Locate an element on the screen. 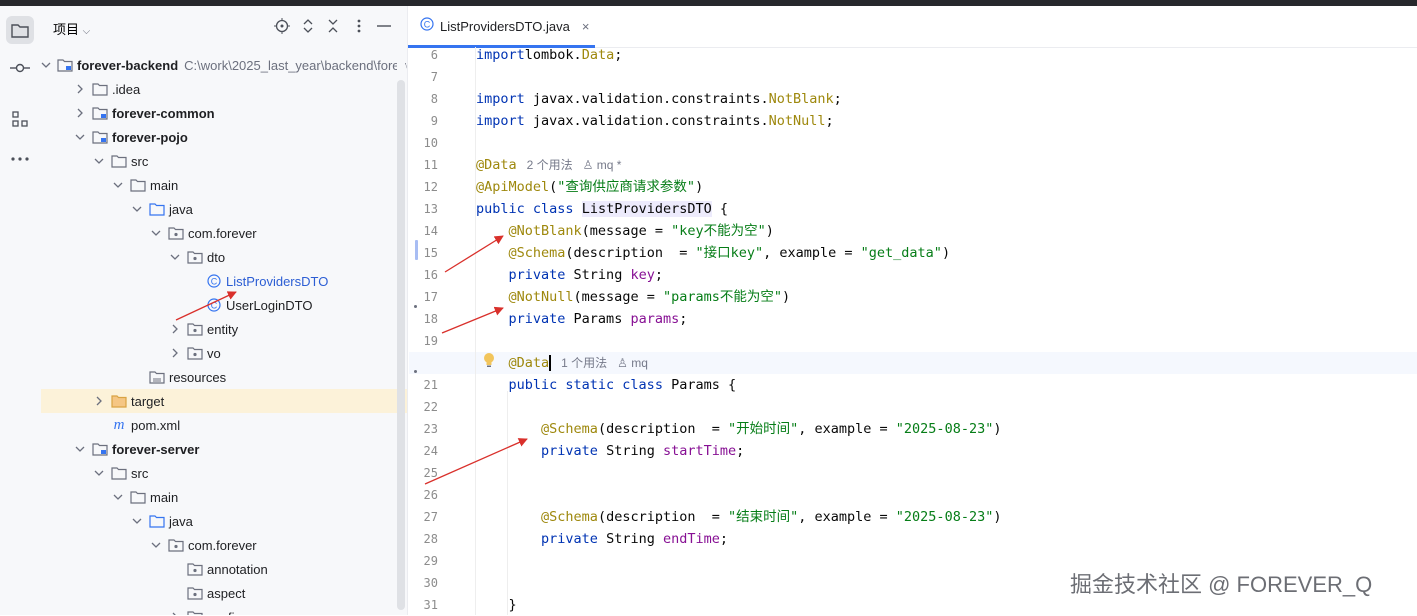 The width and height of the screenshot is (1417, 616). usage-hint: 1 个用法 ♙ mq is located at coordinates (599, 363).